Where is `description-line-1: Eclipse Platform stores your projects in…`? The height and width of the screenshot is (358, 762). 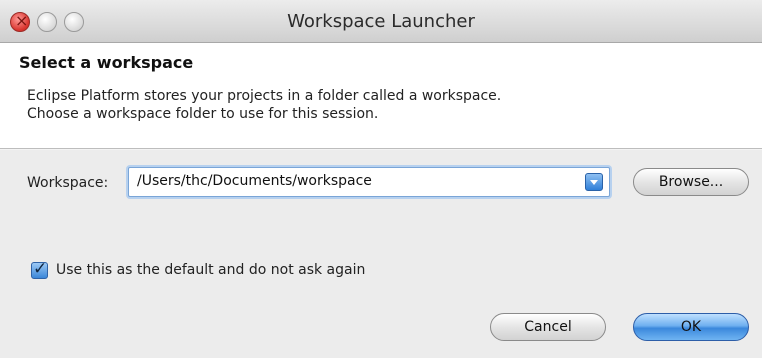 description-line-1: Eclipse Platform stores your projects in… is located at coordinates (264, 96).